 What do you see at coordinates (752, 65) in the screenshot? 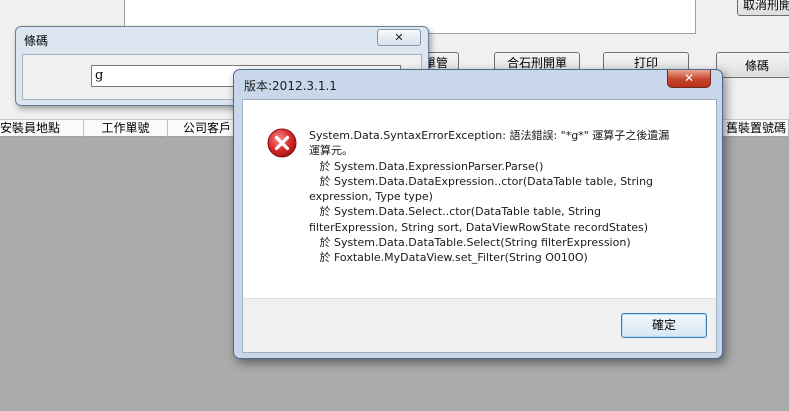
I see `barcode-button: 條碼` at bounding box center [752, 65].